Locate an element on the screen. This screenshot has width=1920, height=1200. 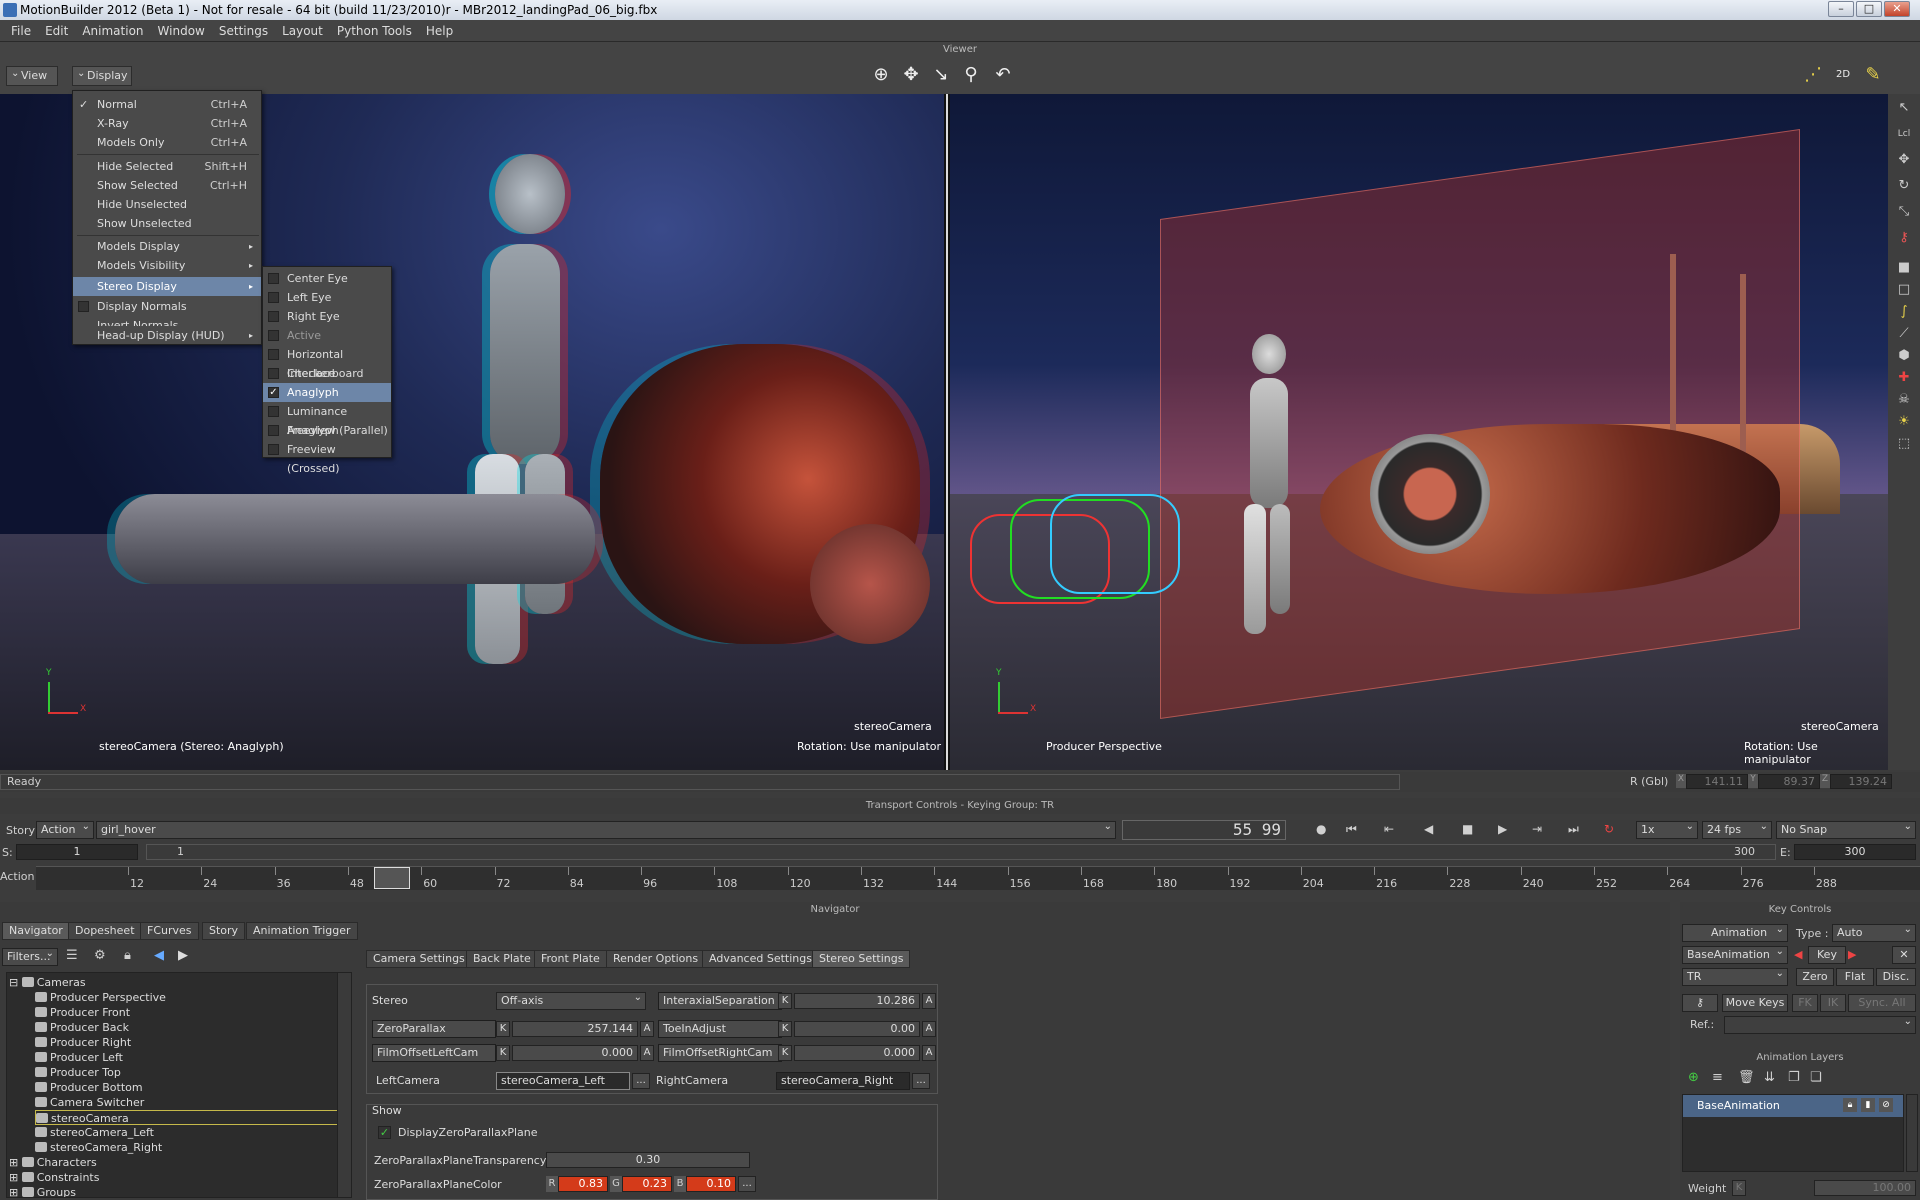
start-frame-field: 1 is located at coordinates (77, 852).